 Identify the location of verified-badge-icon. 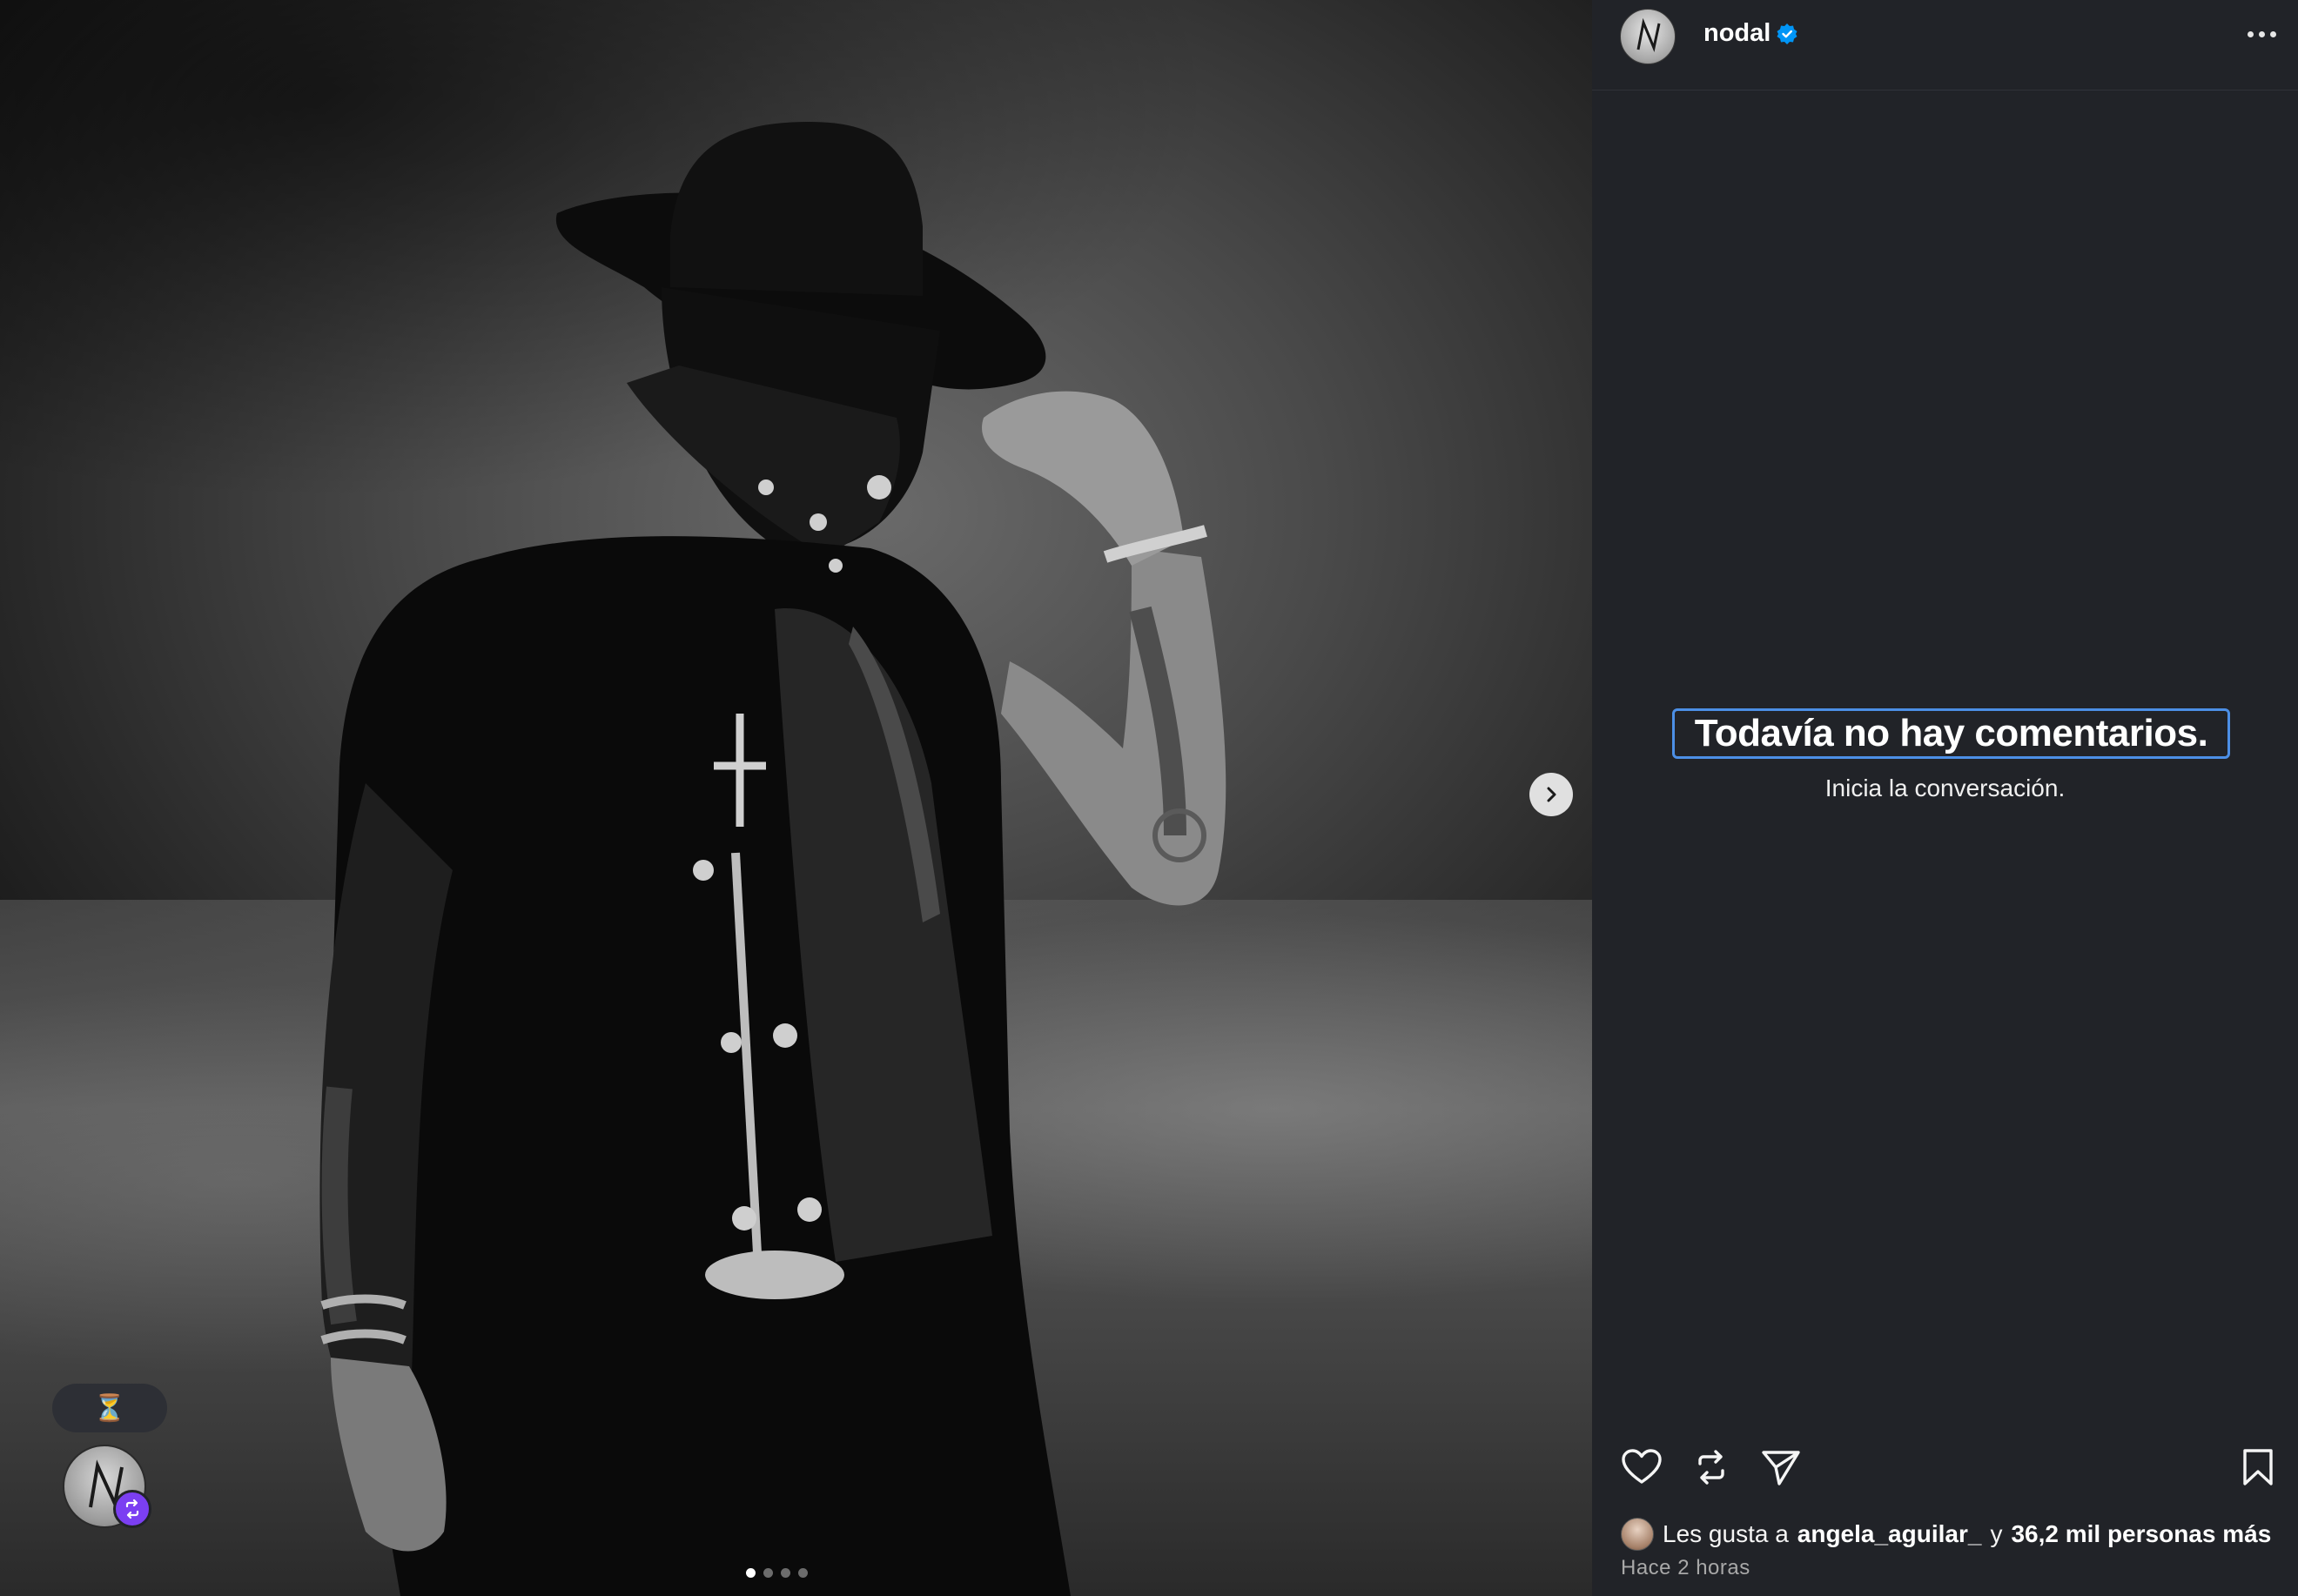
(1787, 33).